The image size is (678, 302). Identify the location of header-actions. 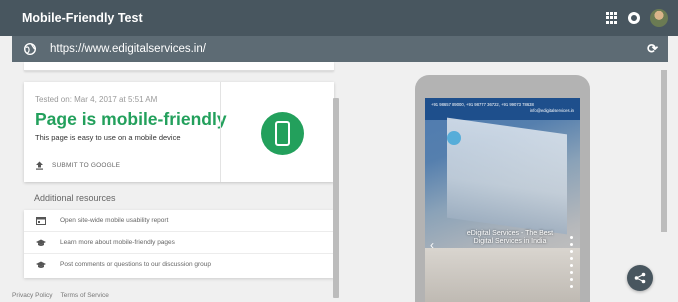
(637, 18).